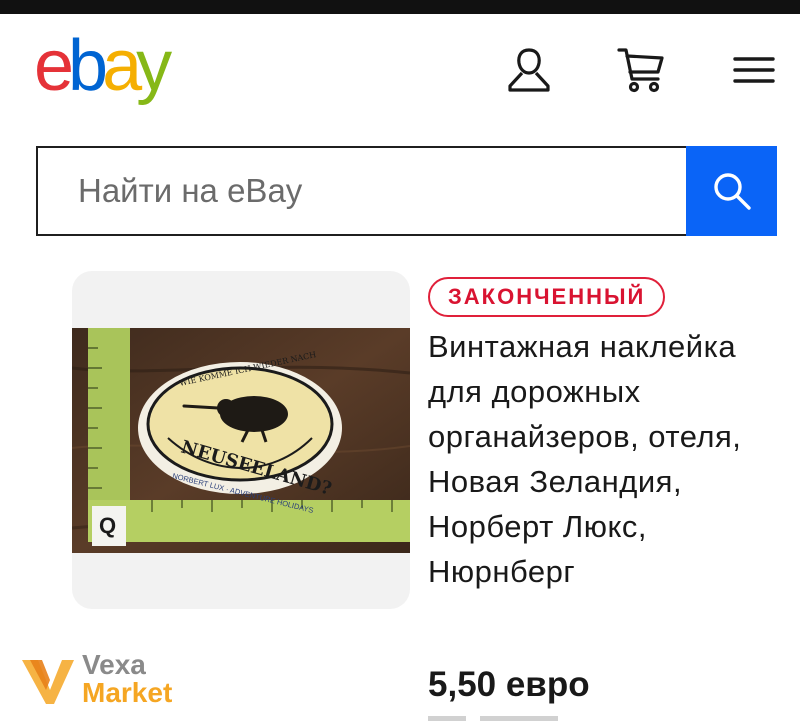 The image size is (800, 721). What do you see at coordinates (88, 66) in the screenshot?
I see `logo-letter-b: b` at bounding box center [88, 66].